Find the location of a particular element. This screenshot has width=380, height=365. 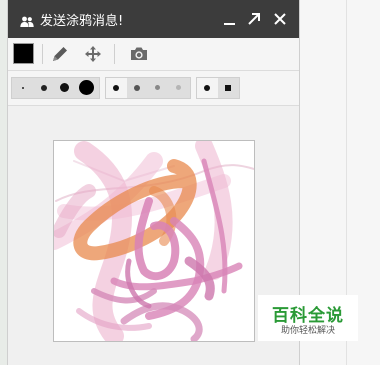

tool-toolbar is located at coordinates (153, 54).